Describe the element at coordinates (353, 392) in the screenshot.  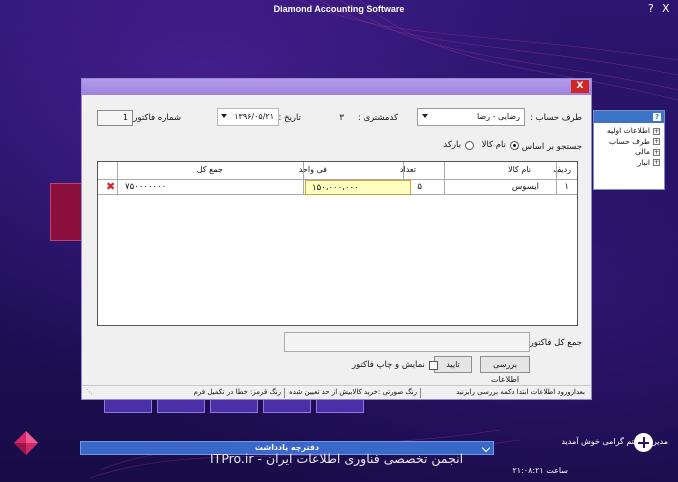
I see `status-pink-legend: رنگ صورتی :خرید کالابیش از حد تعیین شده` at that location.